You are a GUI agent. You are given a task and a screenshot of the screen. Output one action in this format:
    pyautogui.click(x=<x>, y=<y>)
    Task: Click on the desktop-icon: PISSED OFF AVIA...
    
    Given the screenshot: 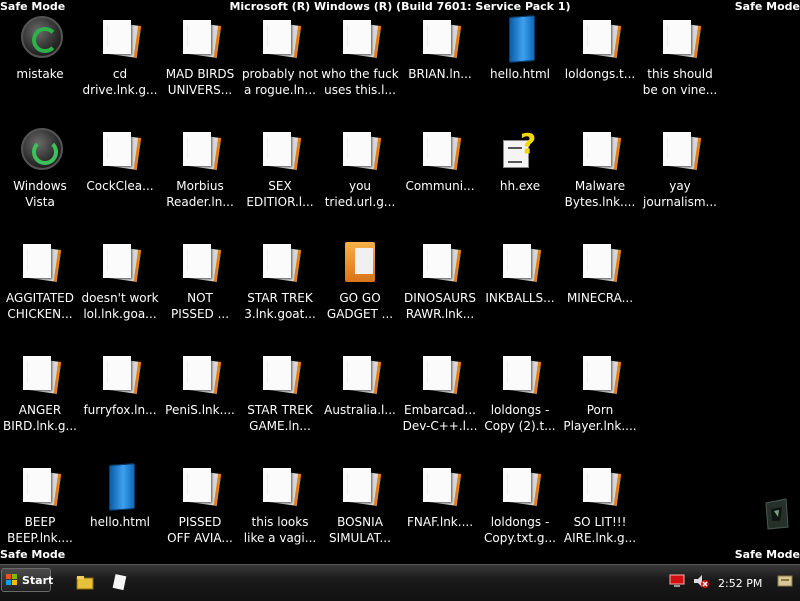 What is the action you would take?
    pyautogui.click(x=200, y=506)
    